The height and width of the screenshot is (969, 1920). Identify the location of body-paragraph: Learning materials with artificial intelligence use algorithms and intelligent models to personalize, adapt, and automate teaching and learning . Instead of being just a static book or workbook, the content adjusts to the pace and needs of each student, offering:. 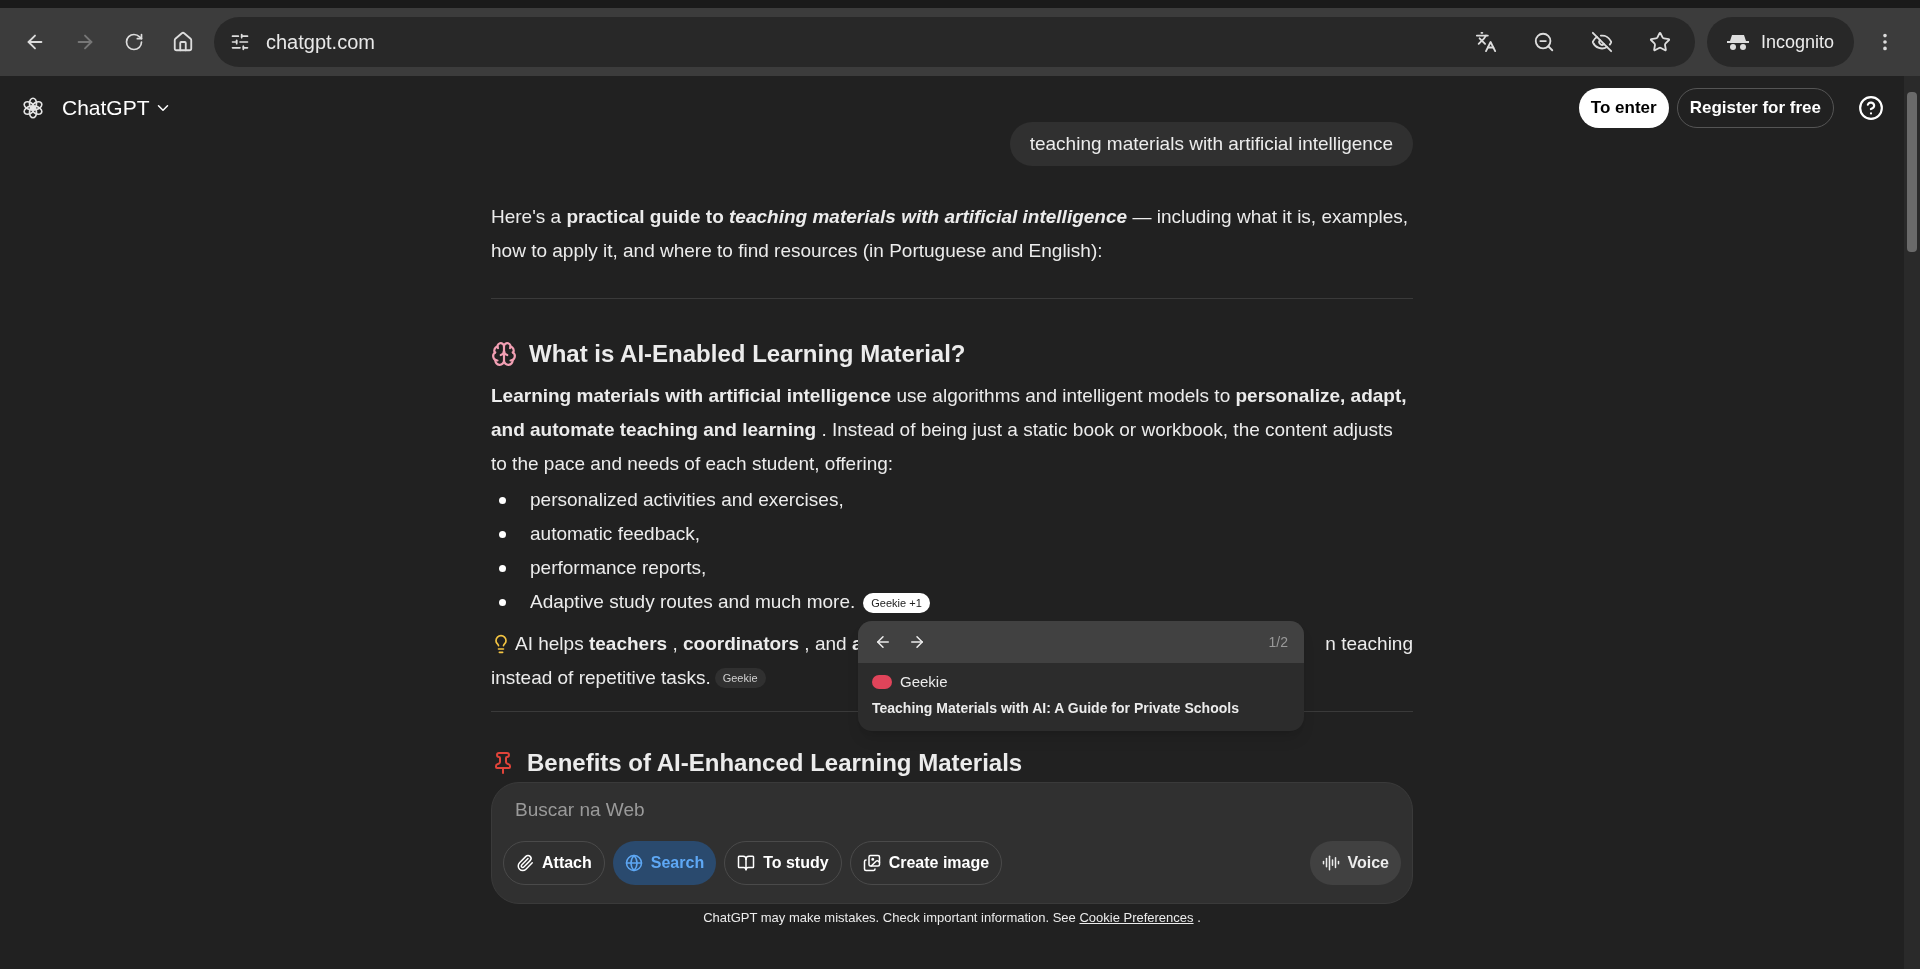
(949, 430).